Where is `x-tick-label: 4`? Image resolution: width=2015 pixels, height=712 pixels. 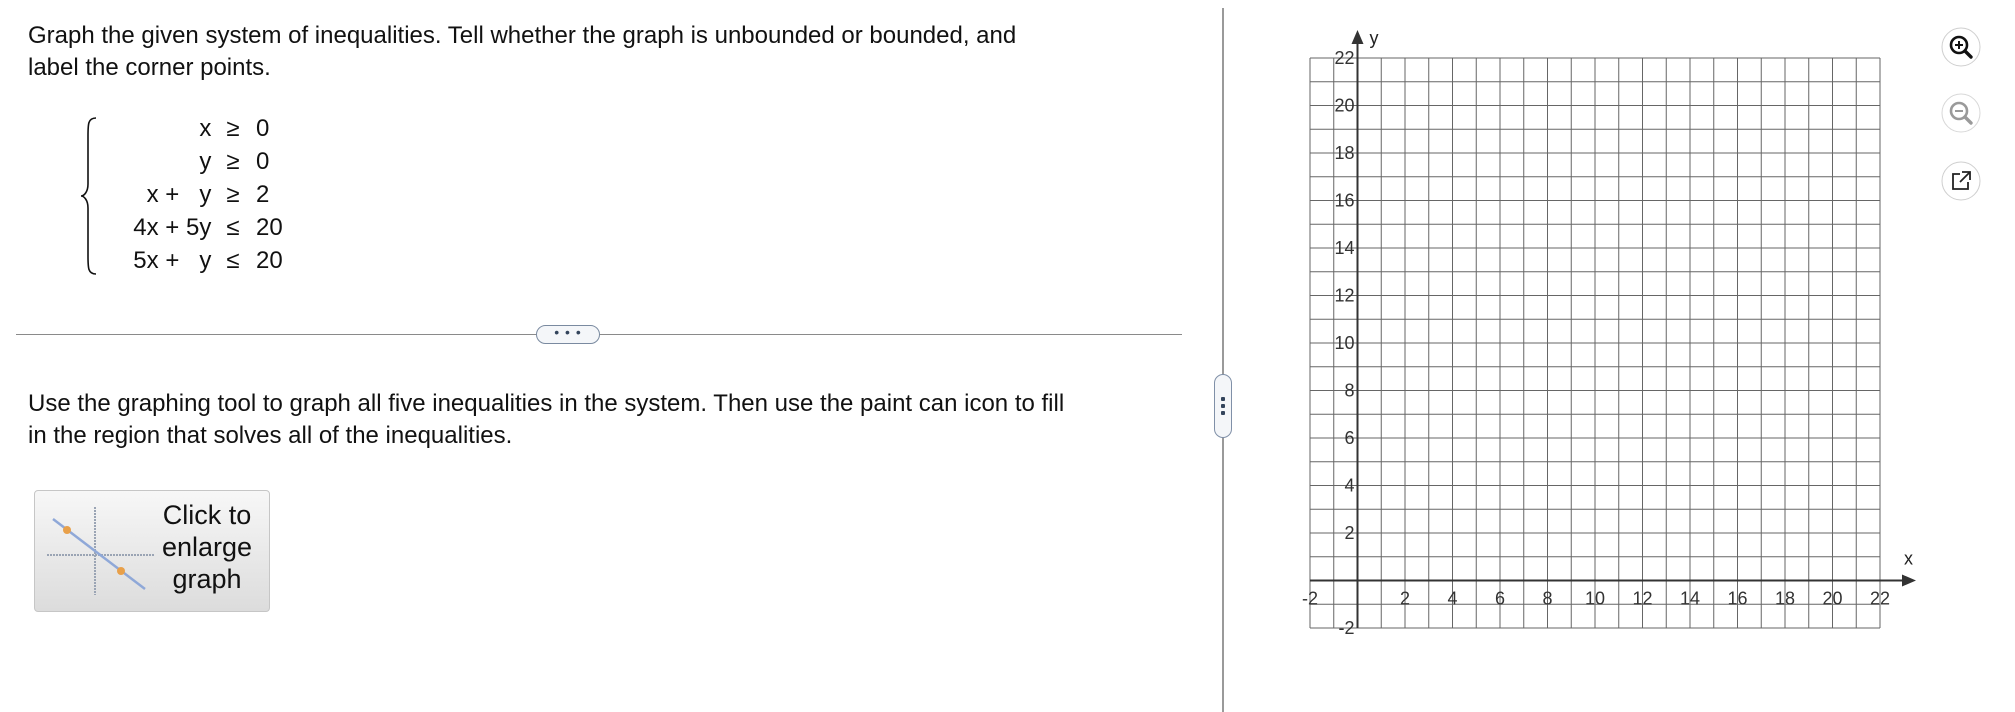
x-tick-label: 4 is located at coordinates (1452, 599).